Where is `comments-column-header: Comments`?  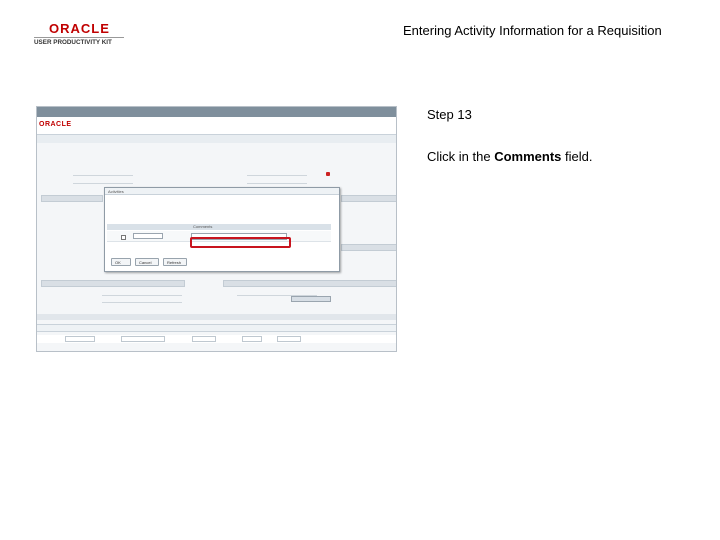
comments-column-header: Comments is located at coordinates (203, 226).